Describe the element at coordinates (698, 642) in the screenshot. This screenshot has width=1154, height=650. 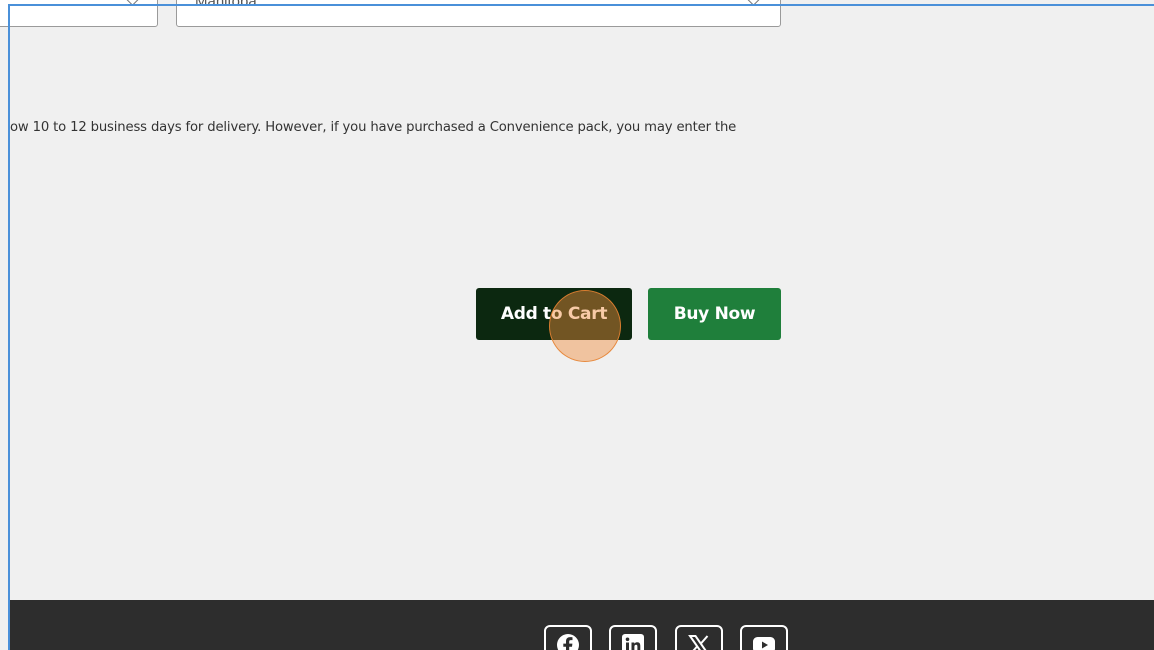
I see `x-icon` at that location.